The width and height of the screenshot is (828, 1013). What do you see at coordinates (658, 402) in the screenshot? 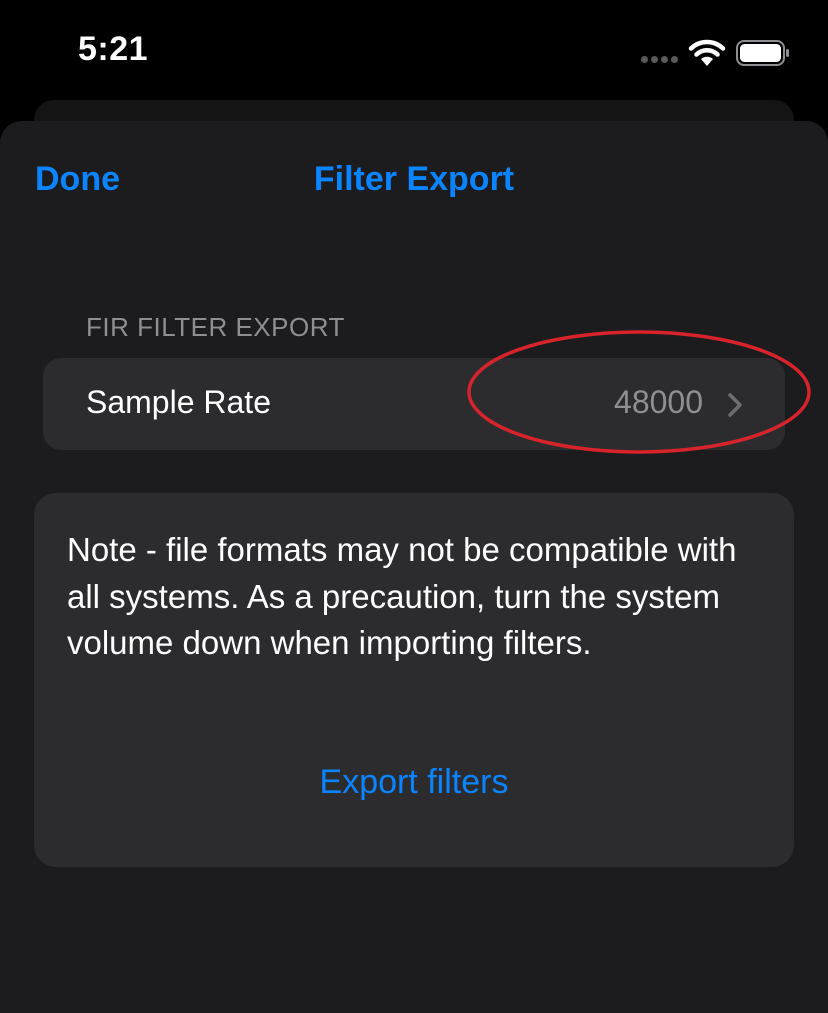
I see `sample-rate-value: 48000` at bounding box center [658, 402].